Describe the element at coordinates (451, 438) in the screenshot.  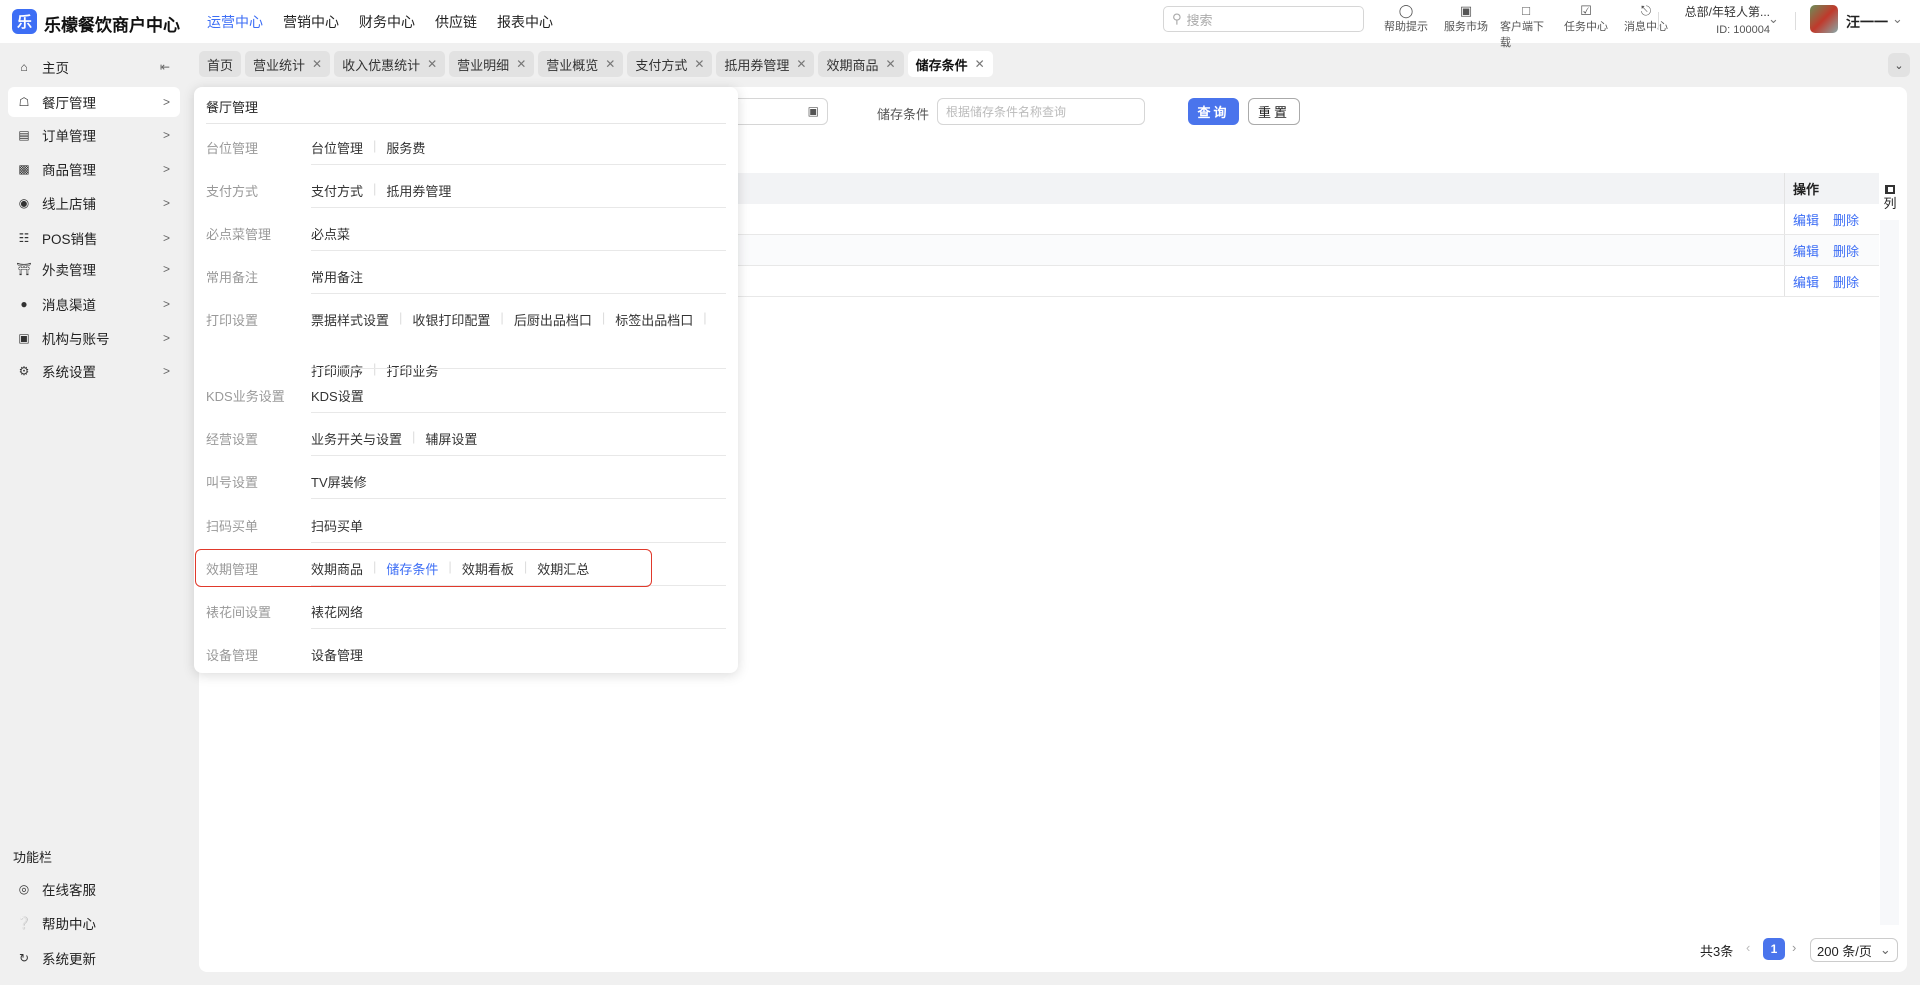
I see `menu-item: 辅屏设置` at that location.